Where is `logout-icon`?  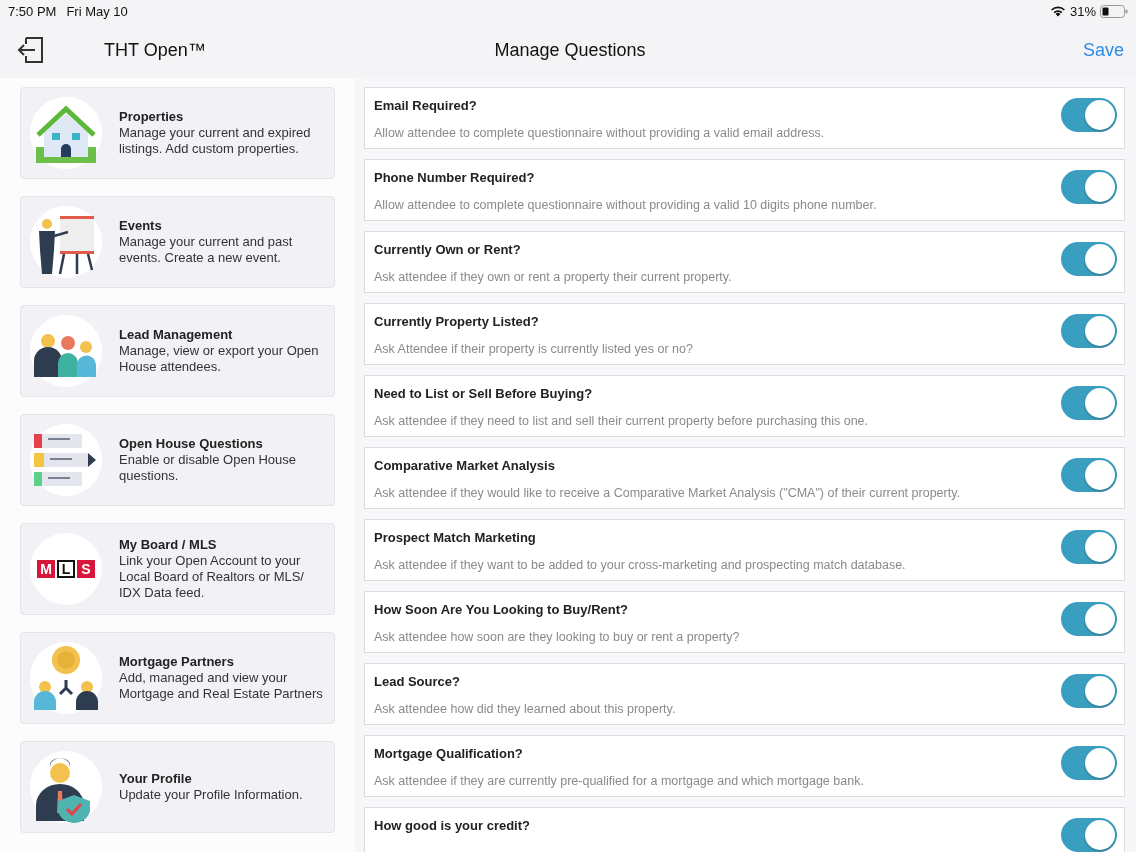
logout-icon is located at coordinates (31, 50).